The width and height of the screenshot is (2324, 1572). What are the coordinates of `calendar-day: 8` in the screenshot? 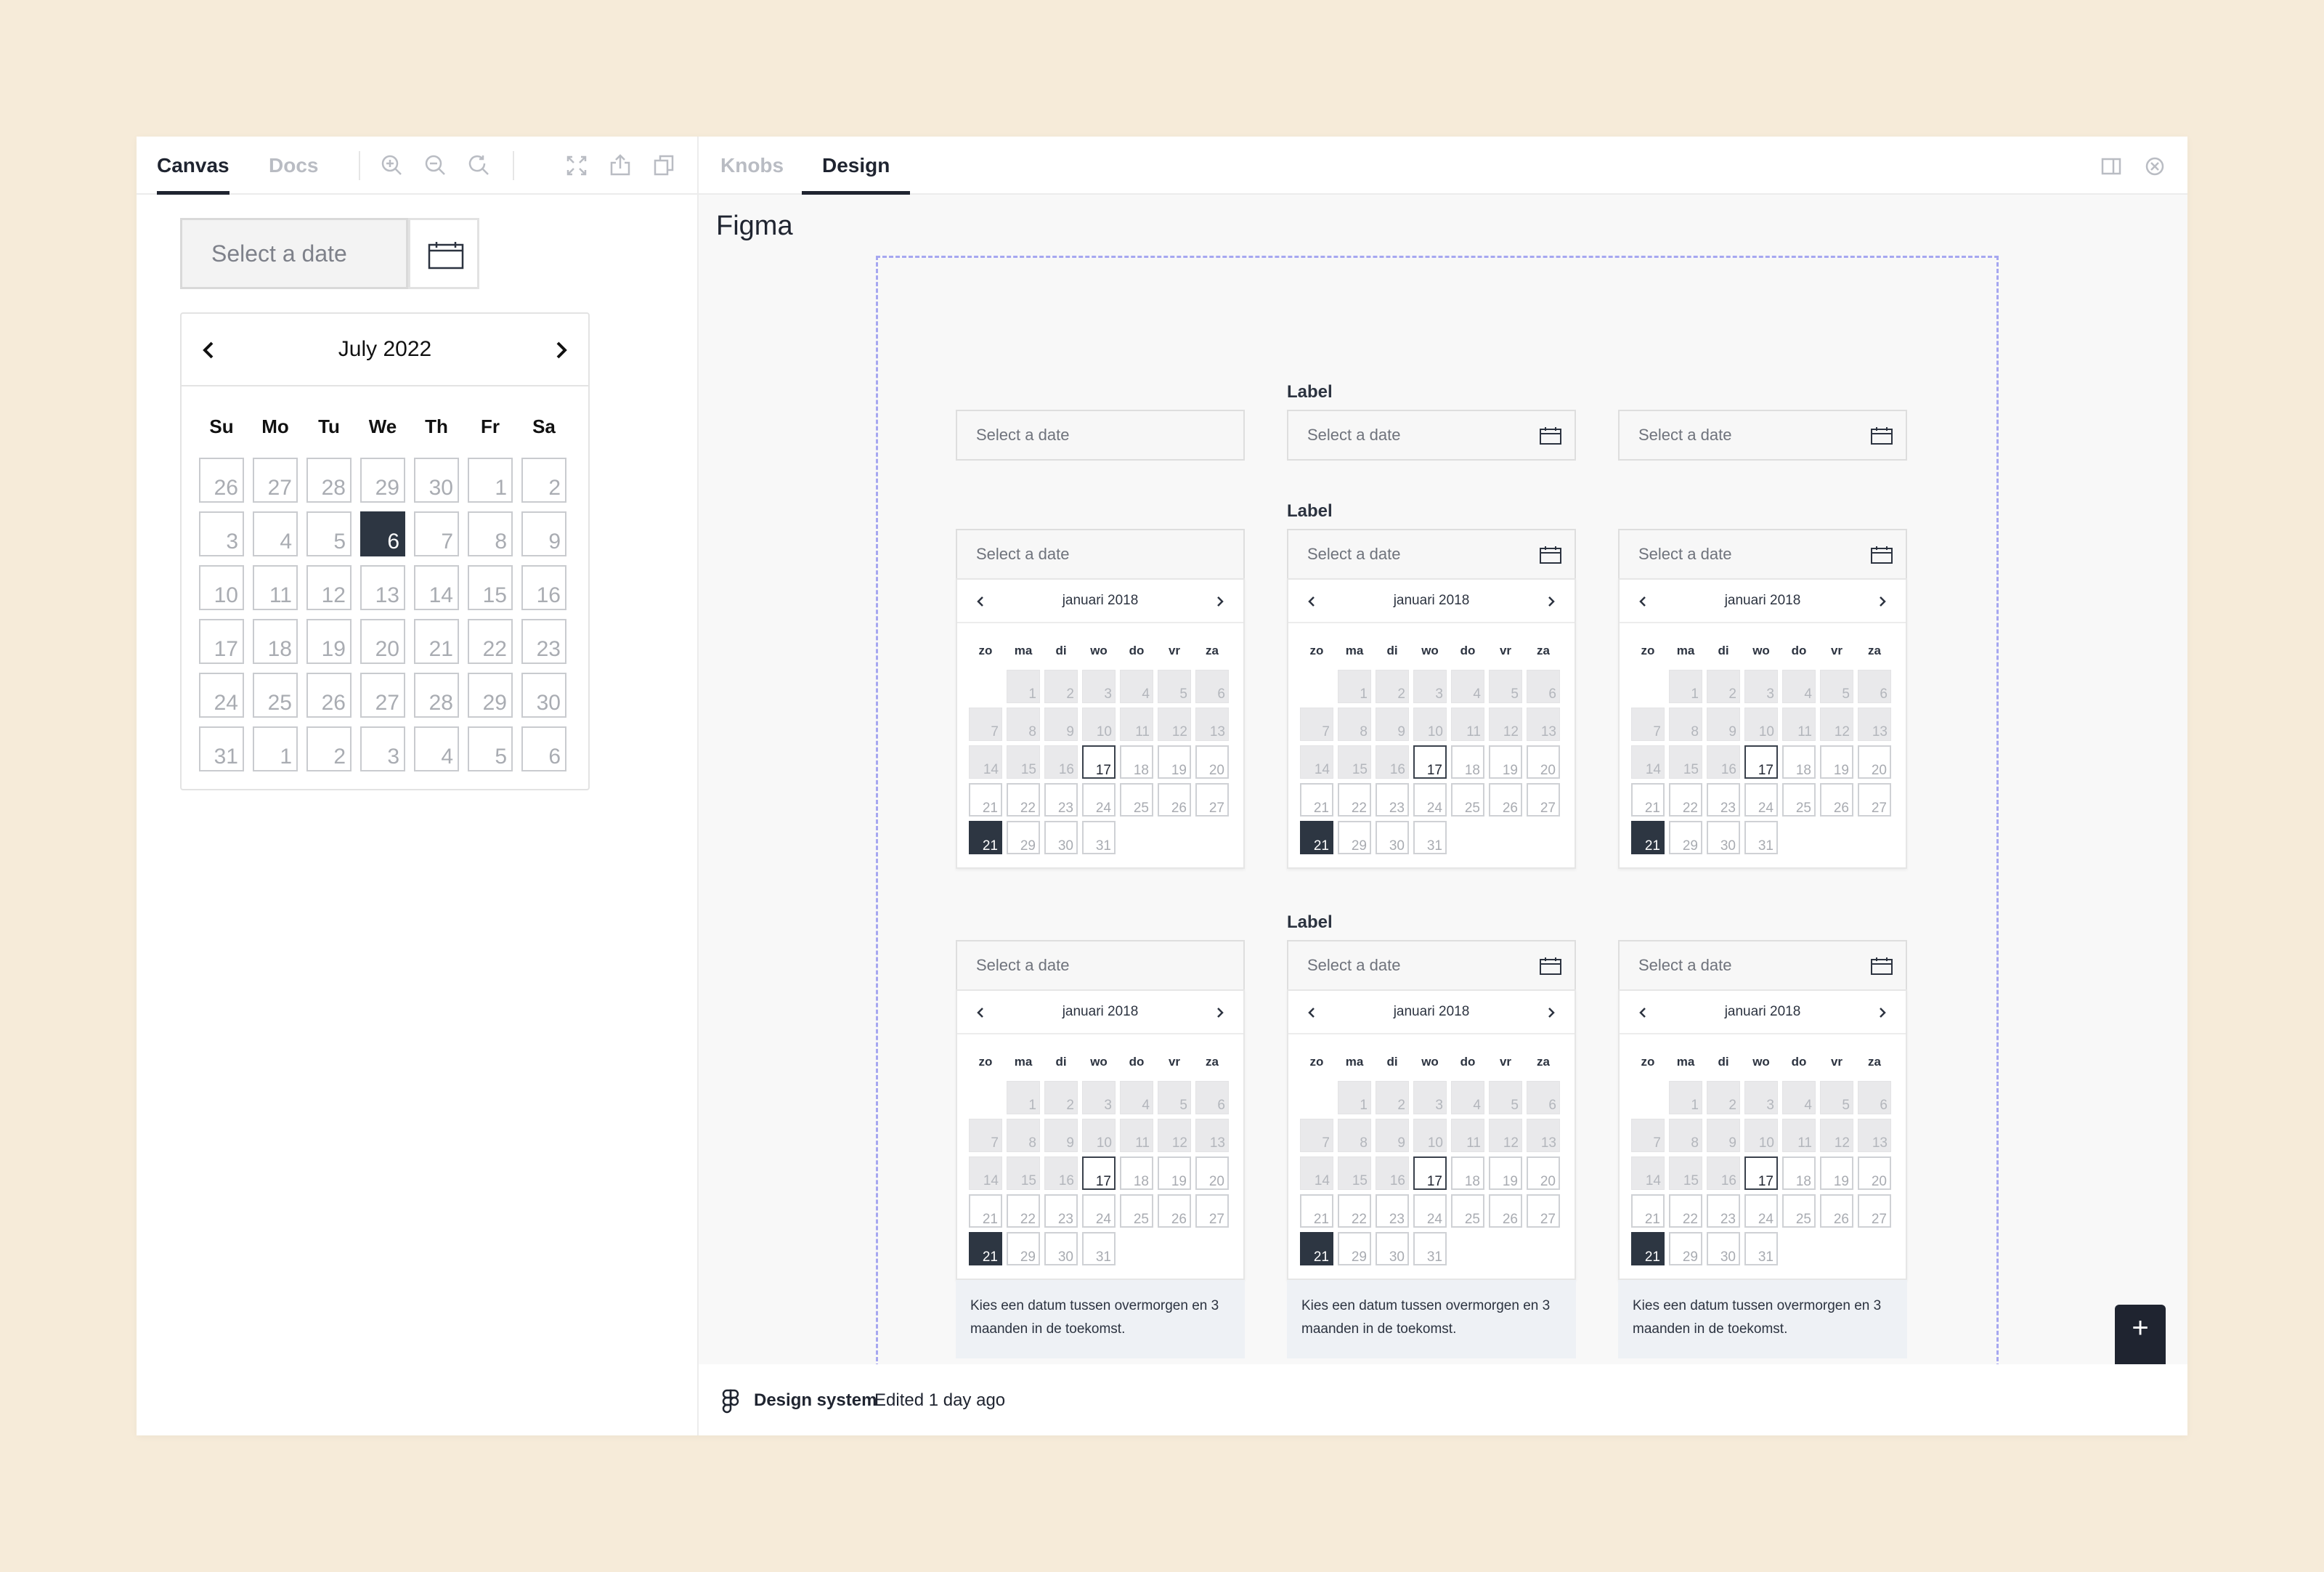 It's located at (490, 533).